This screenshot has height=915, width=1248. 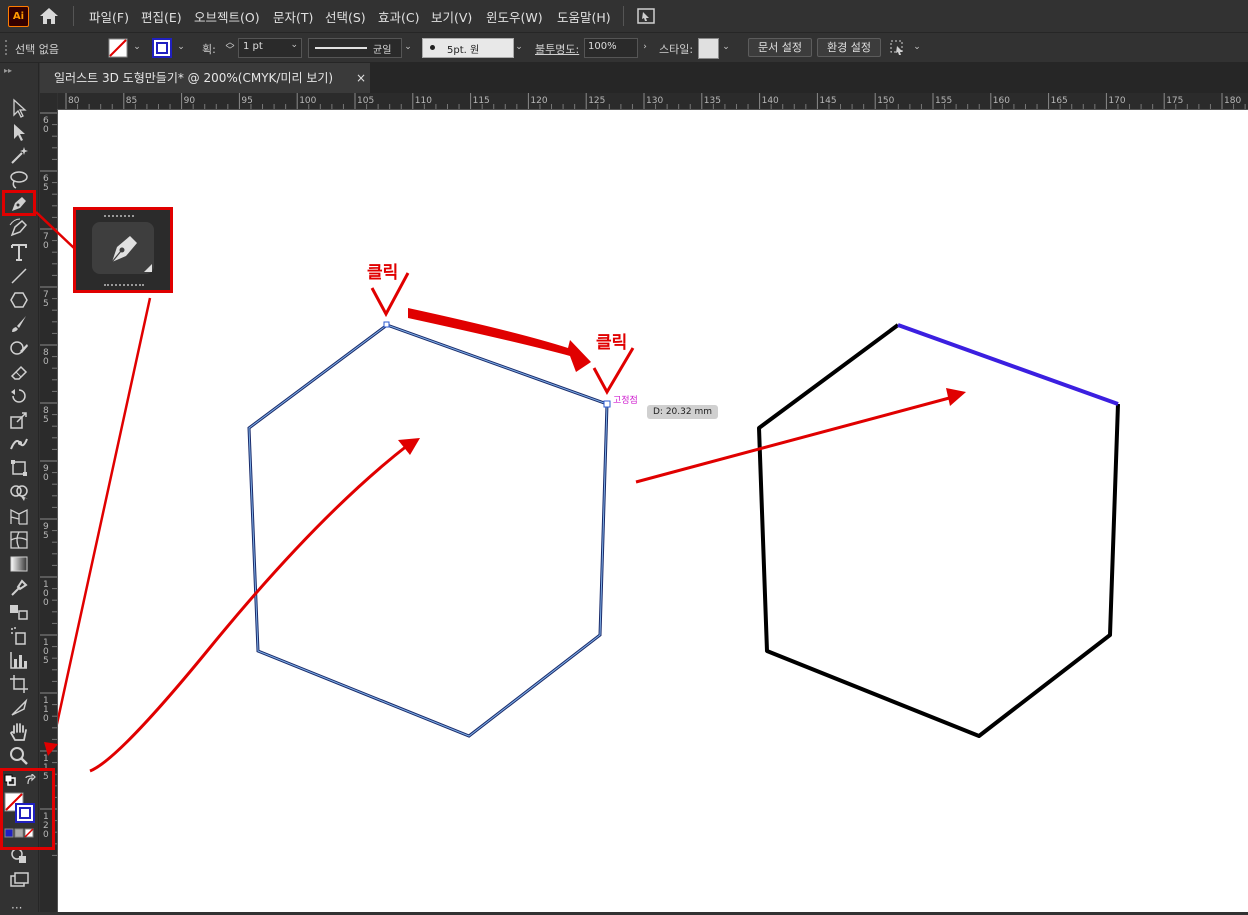 I want to click on menu-object: 오브젝트(O), so click(x=227, y=16).